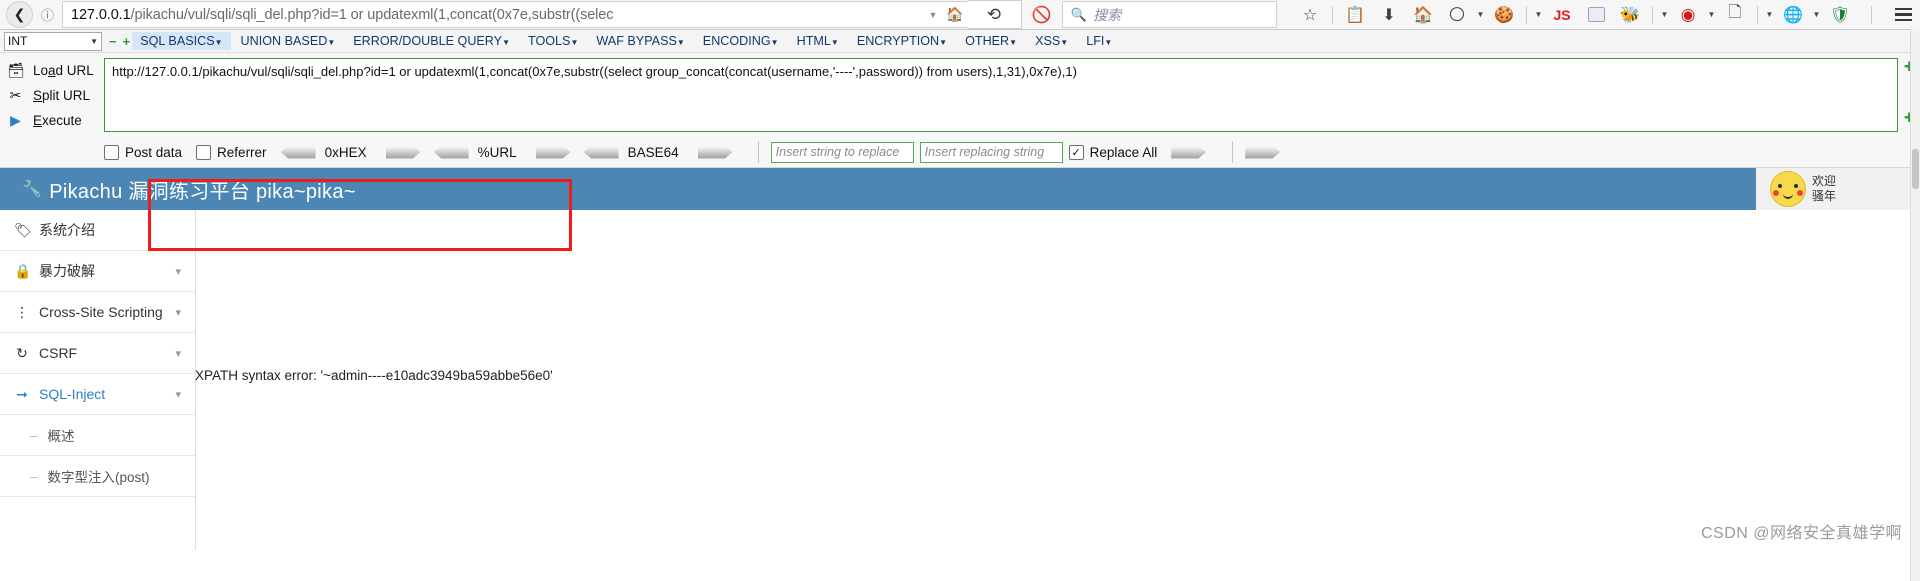  What do you see at coordinates (601, 152) in the screenshot?
I see `base64-decode-arrow-icon` at bounding box center [601, 152].